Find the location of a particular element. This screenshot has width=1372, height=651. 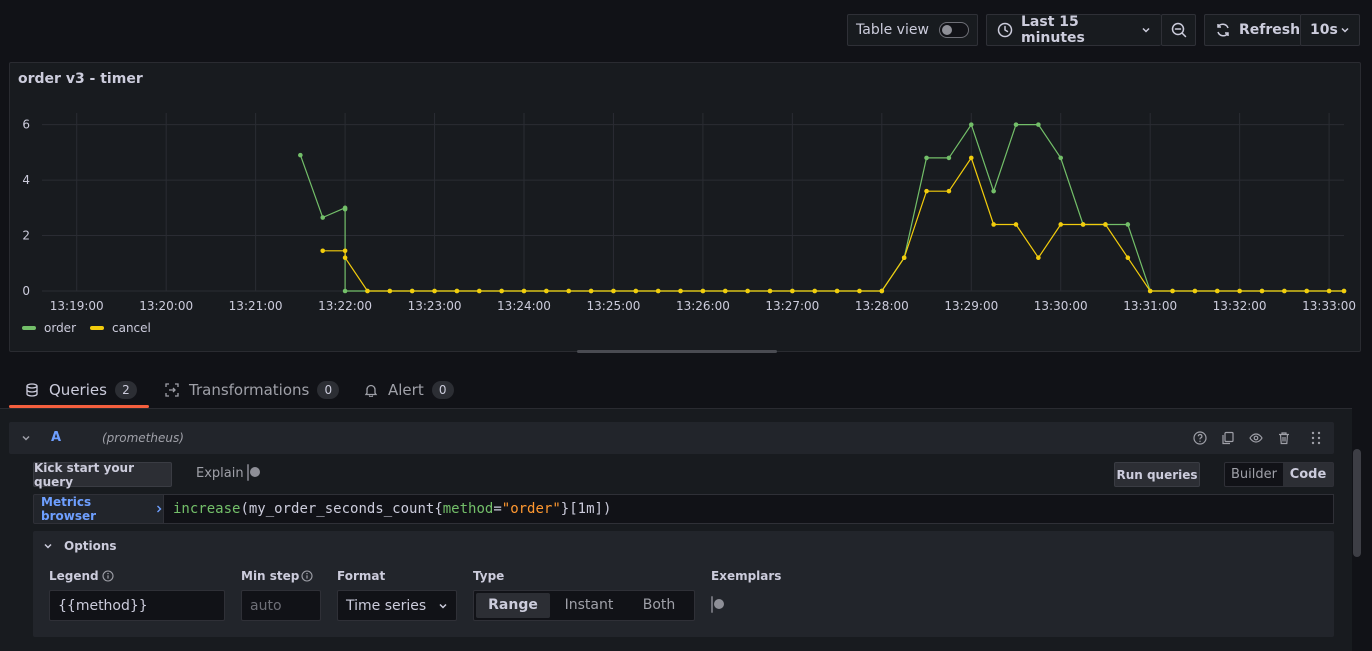

y-tick-label: 2 is located at coordinates (26, 236).